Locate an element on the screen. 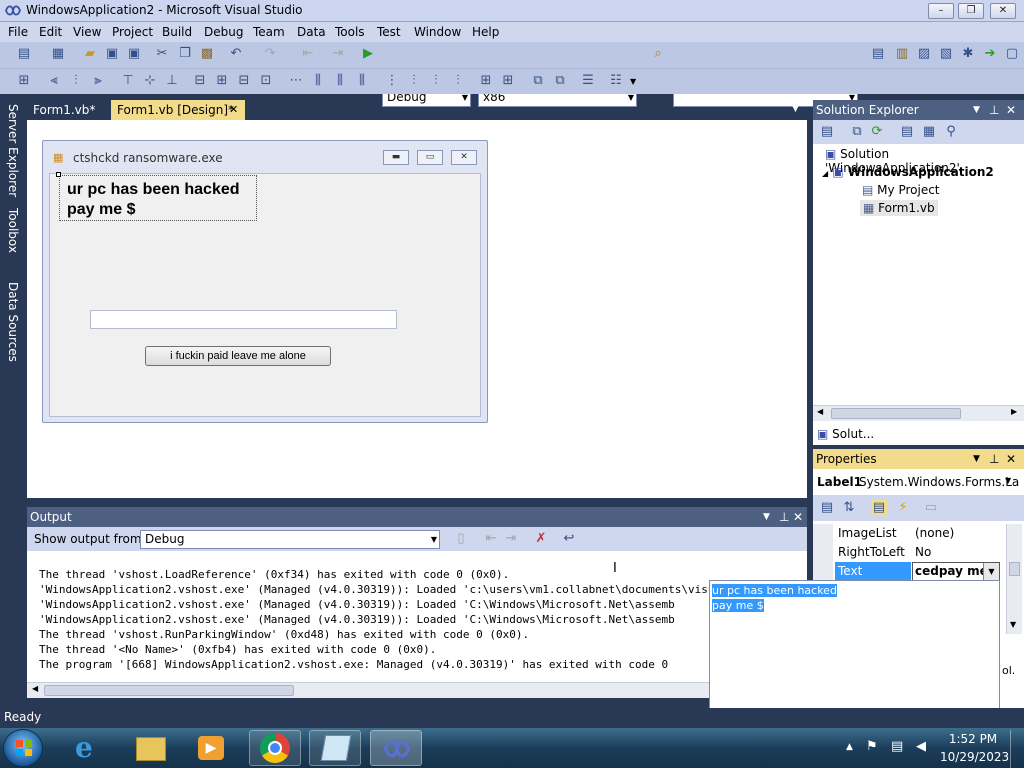 The image size is (1024, 768). cut-icon: ✂ is located at coordinates (162, 54).